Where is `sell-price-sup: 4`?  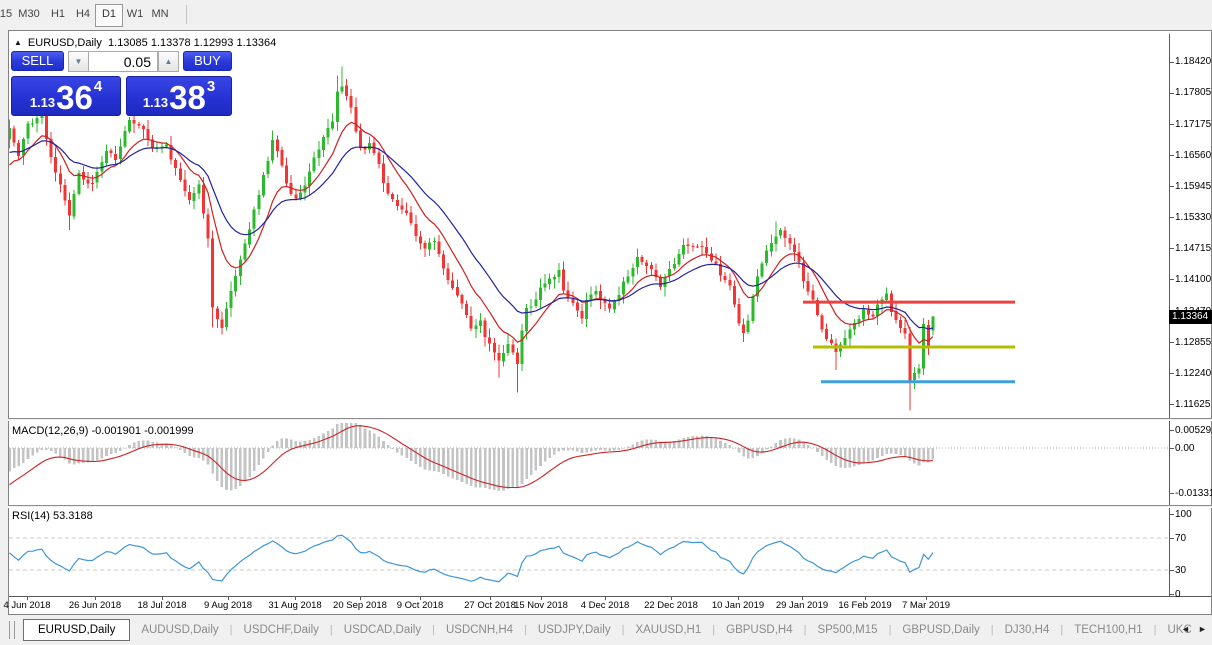
sell-price-sup: 4 is located at coordinates (98, 86).